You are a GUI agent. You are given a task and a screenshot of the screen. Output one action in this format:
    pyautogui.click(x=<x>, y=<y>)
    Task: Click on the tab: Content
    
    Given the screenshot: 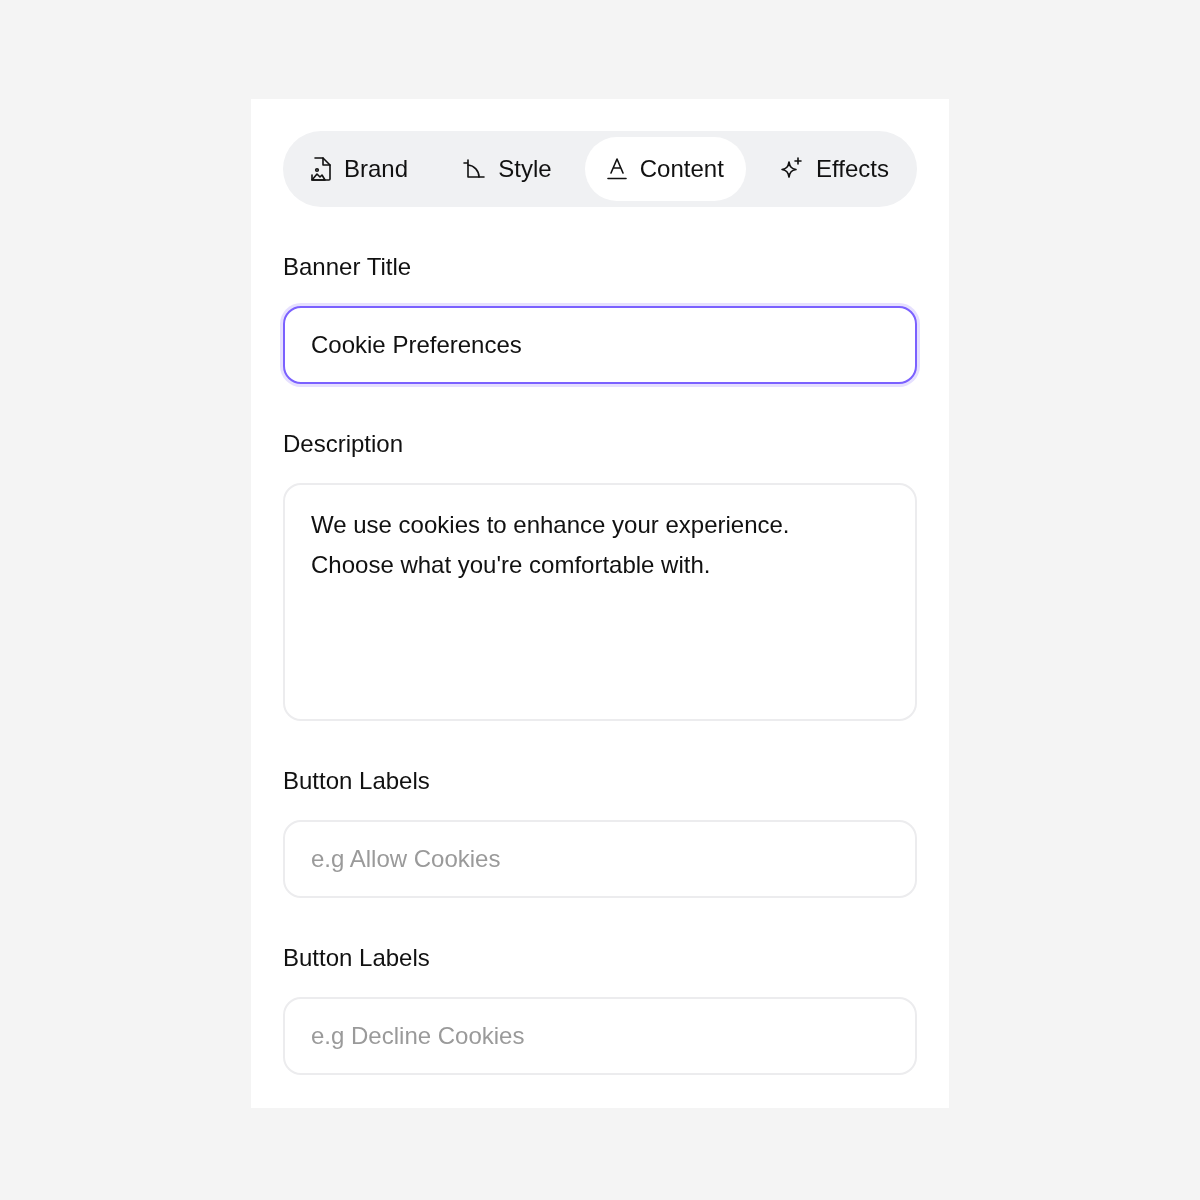 What is the action you would take?
    pyautogui.click(x=665, y=169)
    